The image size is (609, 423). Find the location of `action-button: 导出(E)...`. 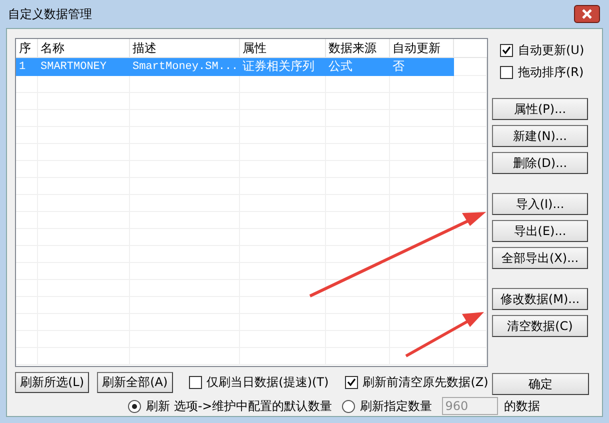

action-button: 导出(E)... is located at coordinates (540, 231).